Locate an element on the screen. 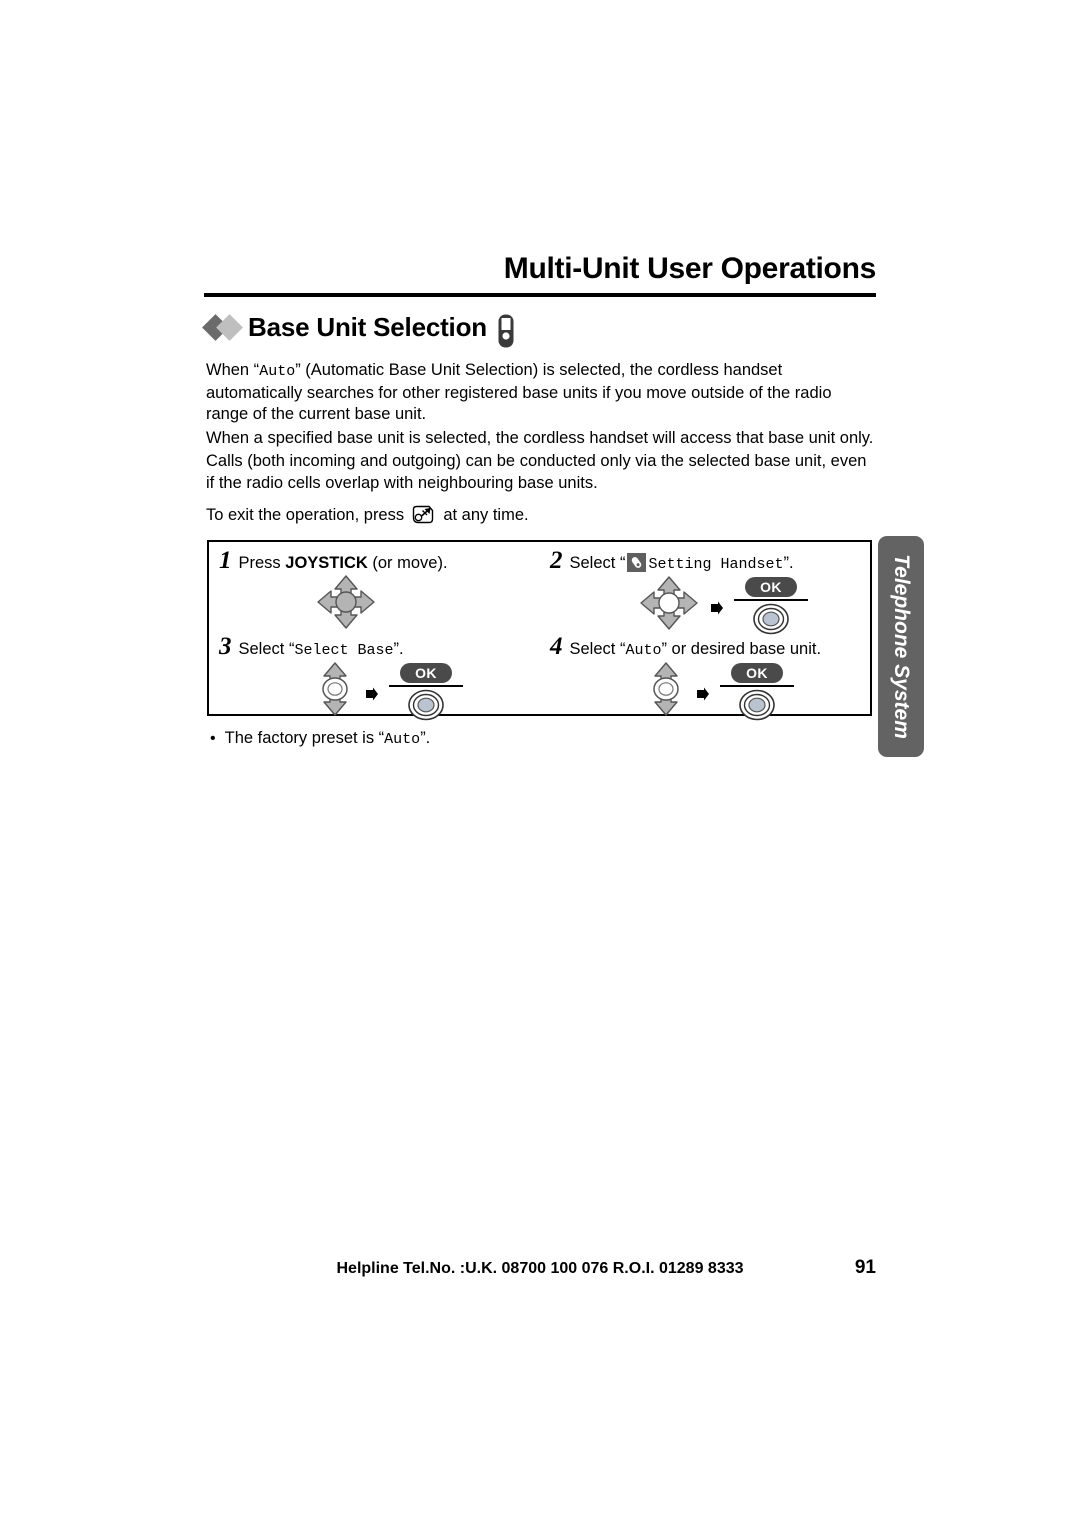 This screenshot has height=1528, width=1080. handset-icon is located at coordinates (506, 331).